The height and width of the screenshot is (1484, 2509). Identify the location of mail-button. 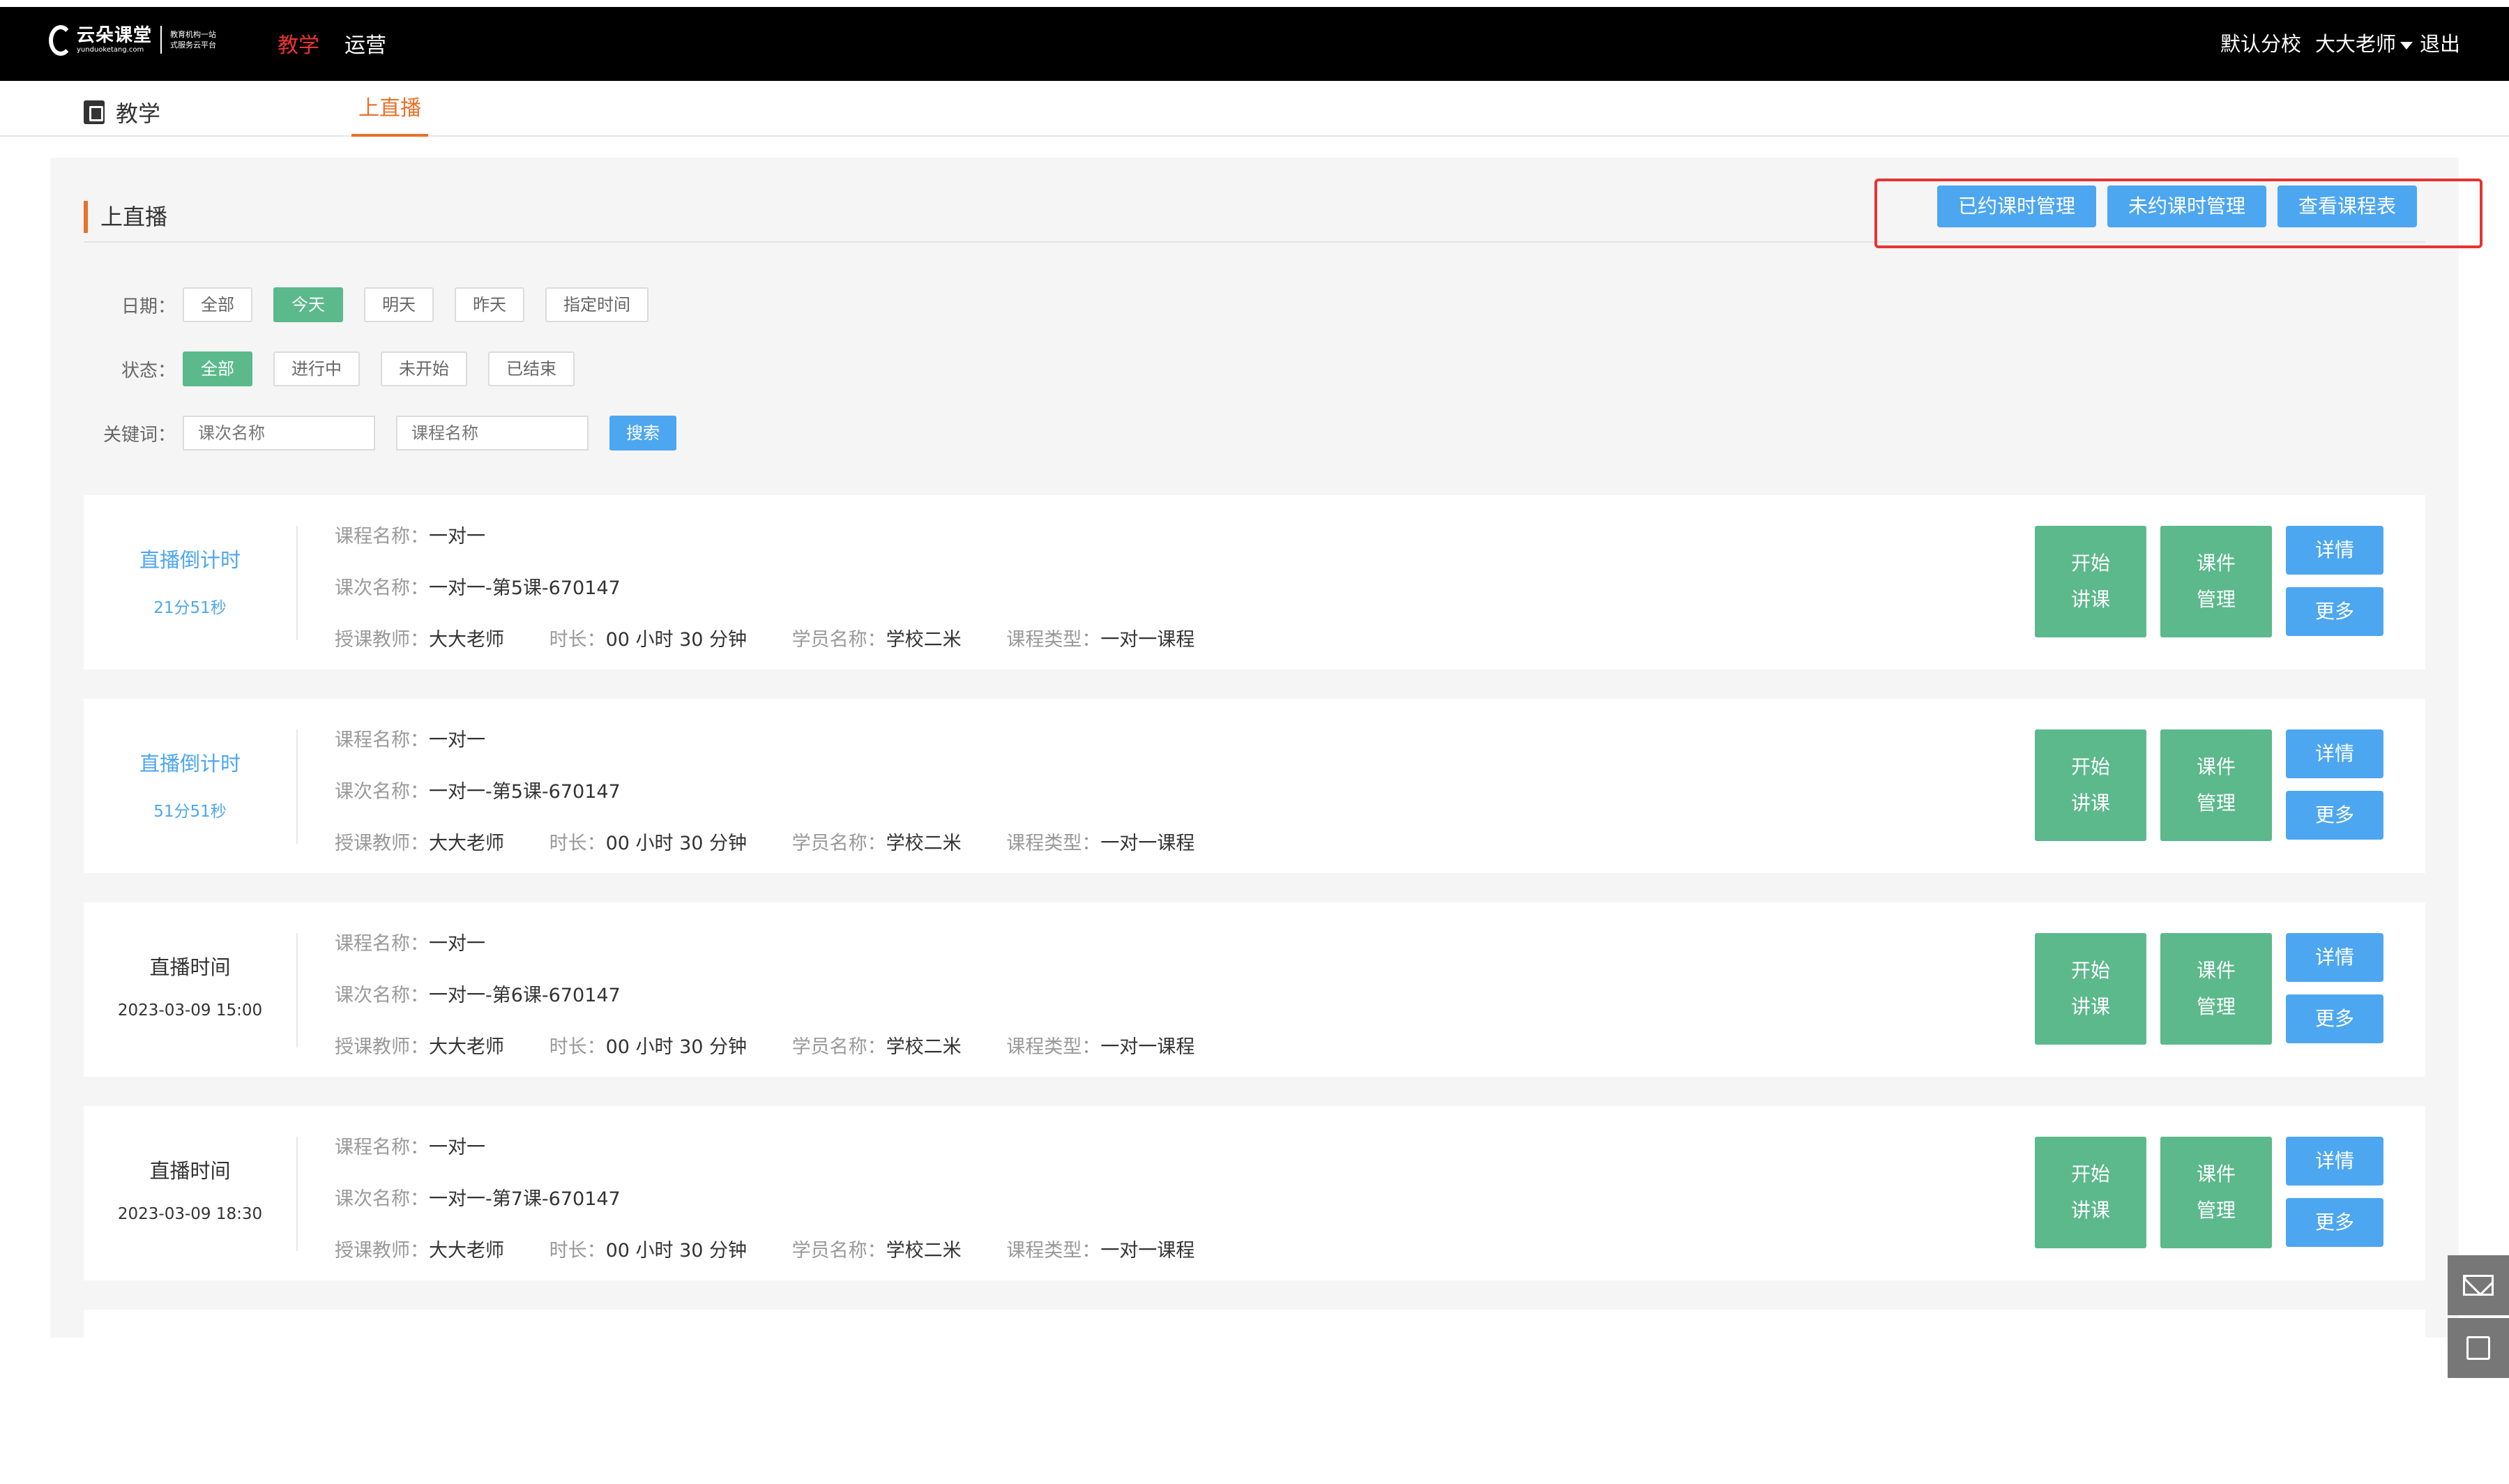
(2478, 1285).